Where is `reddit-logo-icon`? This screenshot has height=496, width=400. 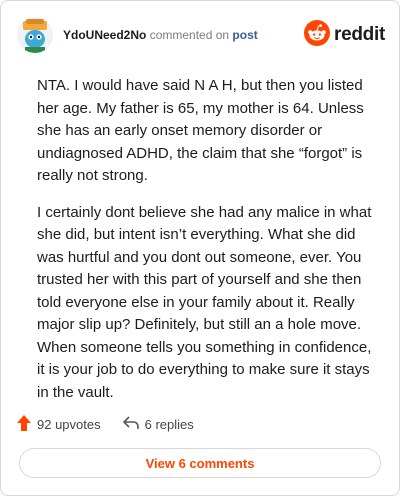
reddit-logo-icon is located at coordinates (317, 35).